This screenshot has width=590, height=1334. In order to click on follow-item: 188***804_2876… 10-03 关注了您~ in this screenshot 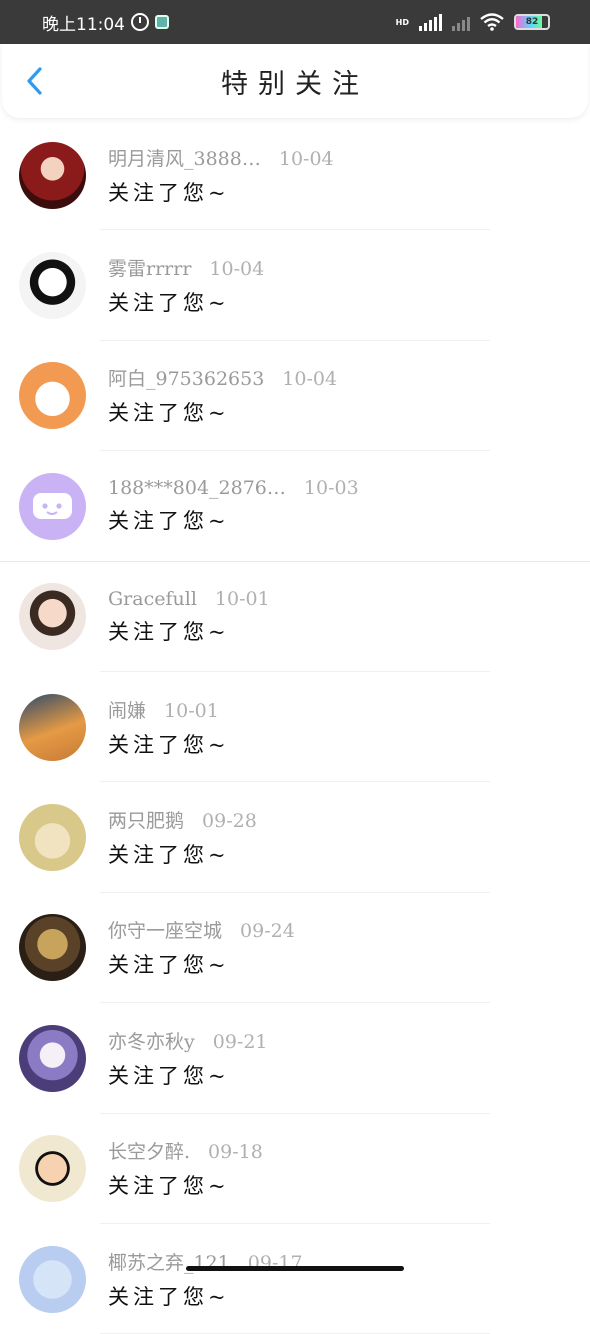, I will do `click(295, 506)`.